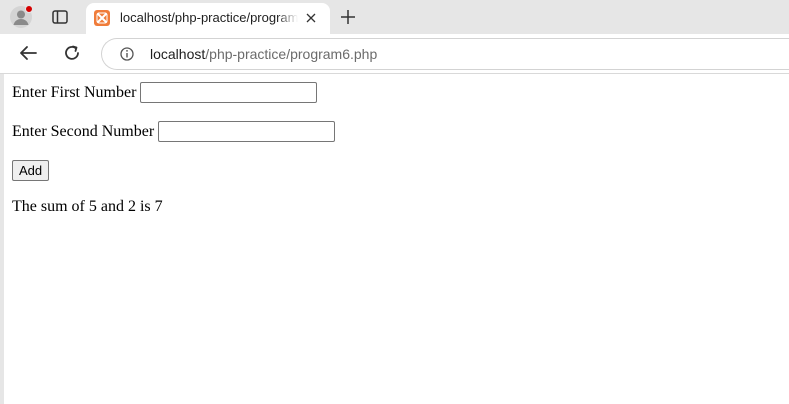 Image resolution: width=789 pixels, height=404 pixels. Describe the element at coordinates (394, 17) in the screenshot. I see `tab-strip: localhost/php-practice/program6.php` at that location.